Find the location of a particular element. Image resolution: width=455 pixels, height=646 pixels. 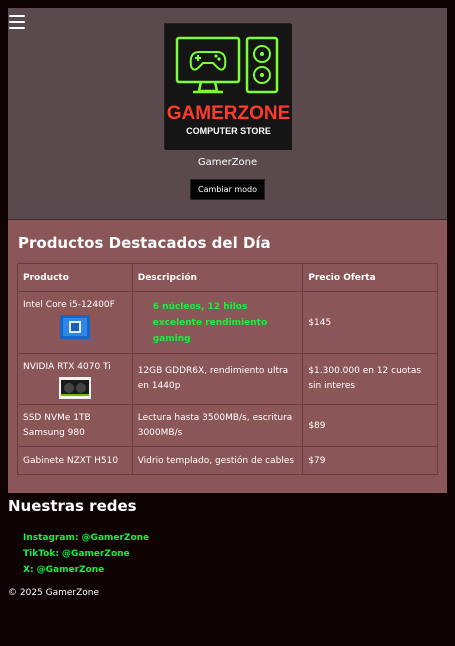

table-header-row: Producto Descripción Precio Oferta is located at coordinates (227, 277).